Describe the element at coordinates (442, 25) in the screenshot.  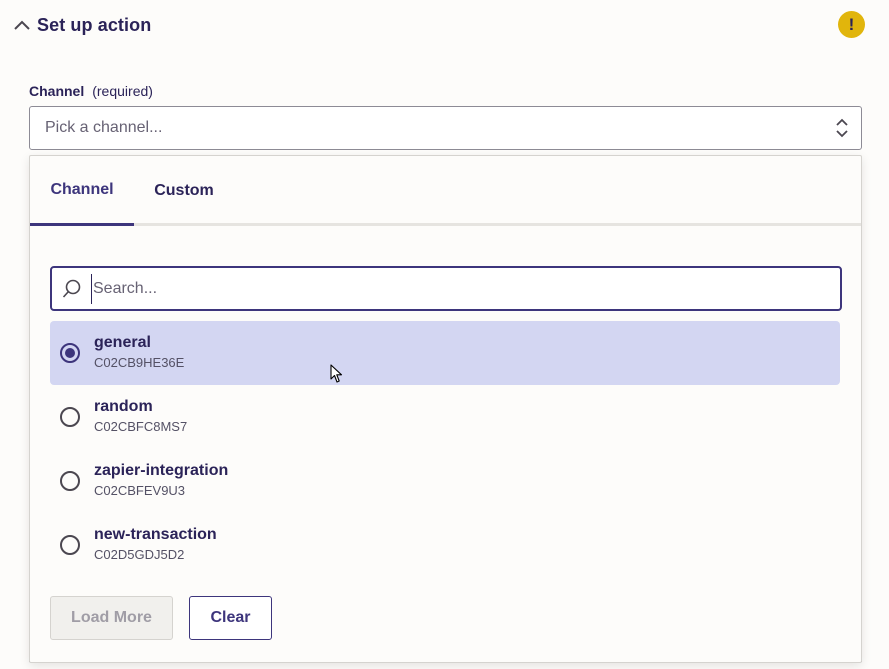
I see `section-header: Set up action !` at that location.